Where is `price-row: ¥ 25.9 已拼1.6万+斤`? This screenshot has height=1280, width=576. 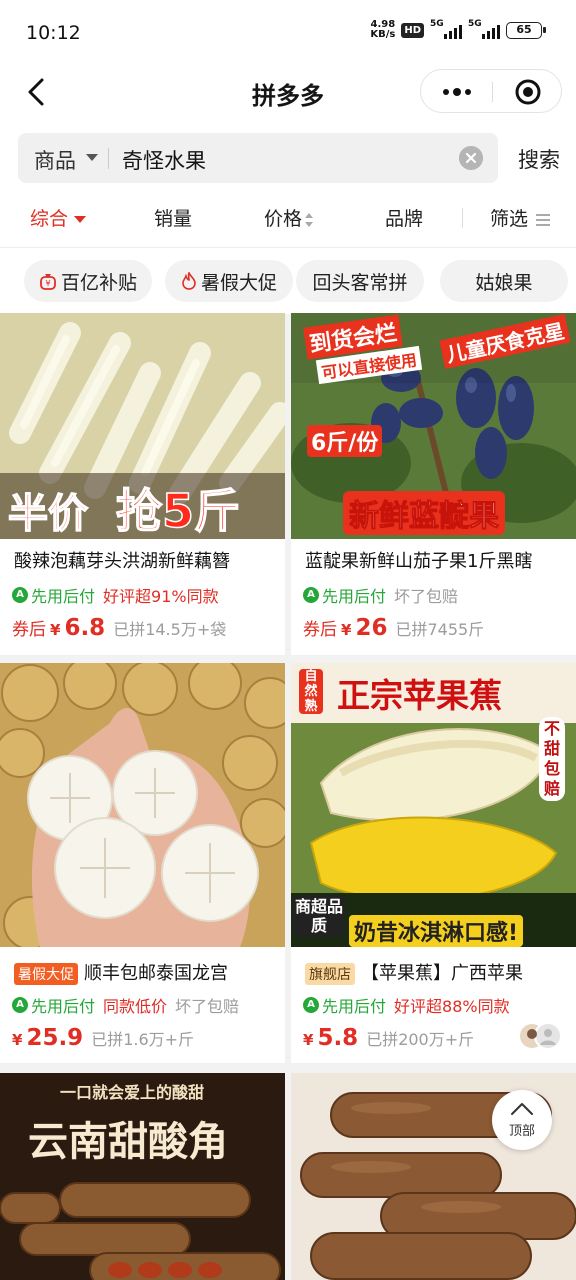
price-row: ¥ 25.9 已拼1.6万+斤 is located at coordinates (103, 1038).